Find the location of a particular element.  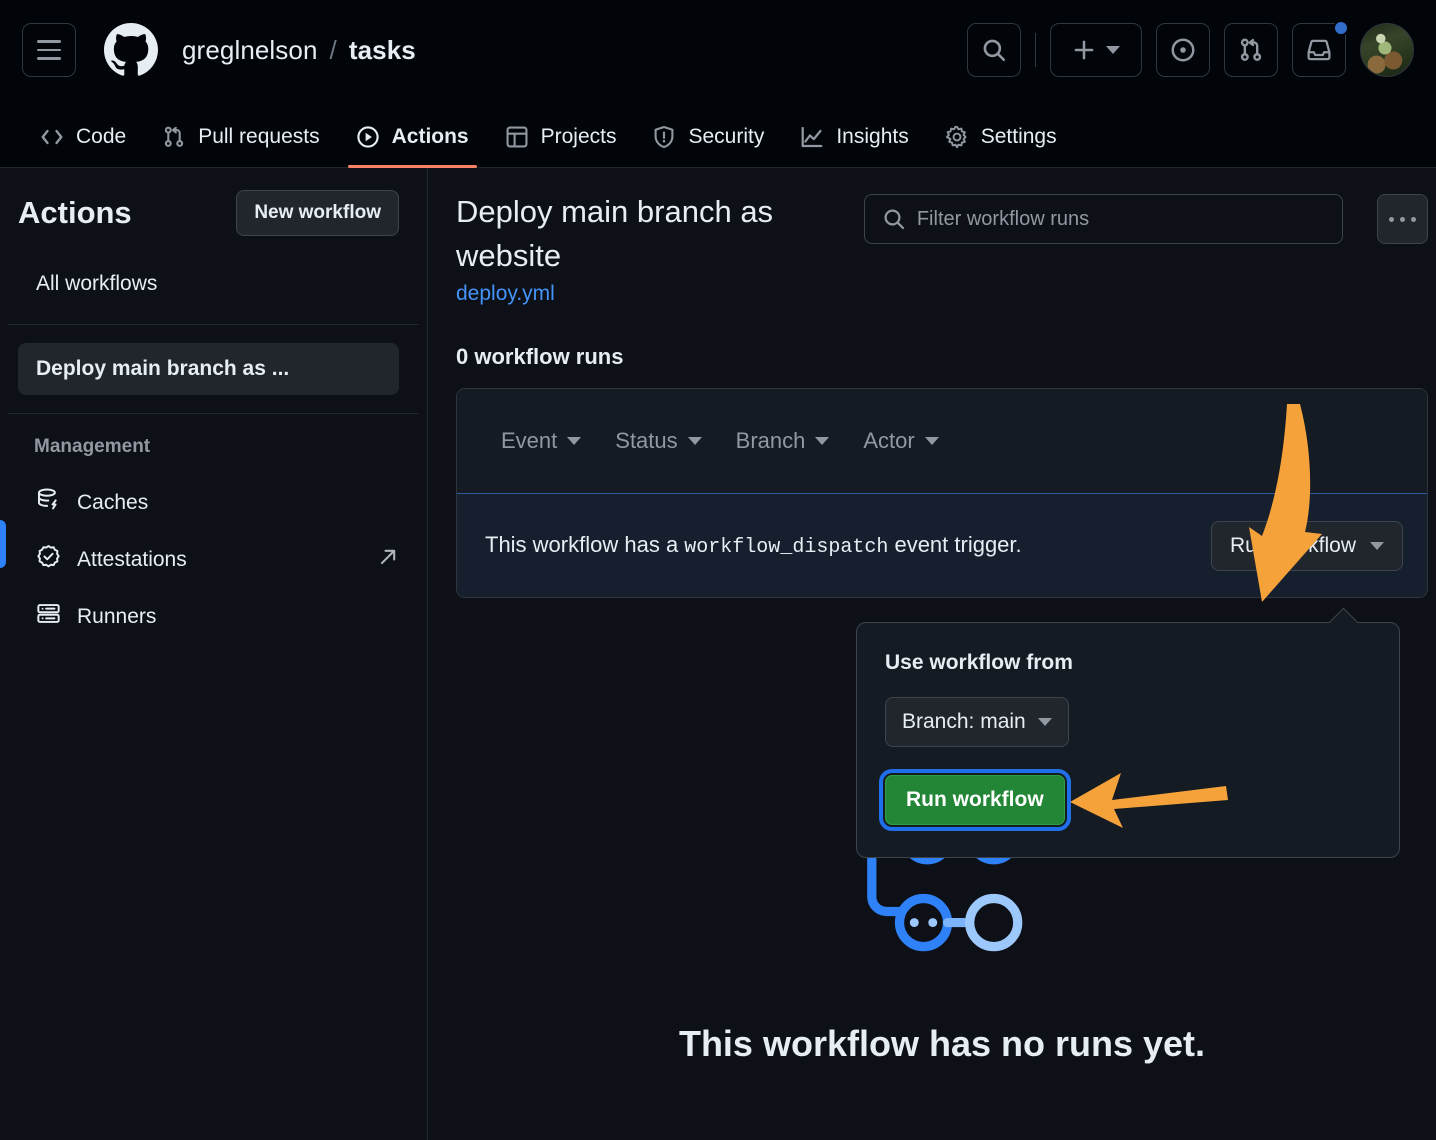

page-title: Deploy main branch as website is located at coordinates (615, 234).